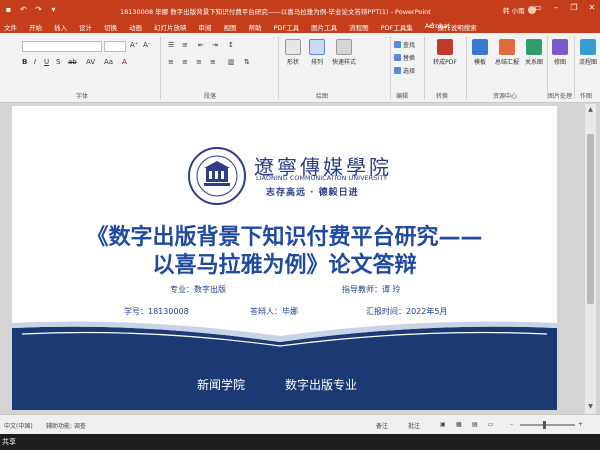  What do you see at coordinates (300, 442) in the screenshot?
I see `taskbar-strip: 共享` at bounding box center [300, 442].